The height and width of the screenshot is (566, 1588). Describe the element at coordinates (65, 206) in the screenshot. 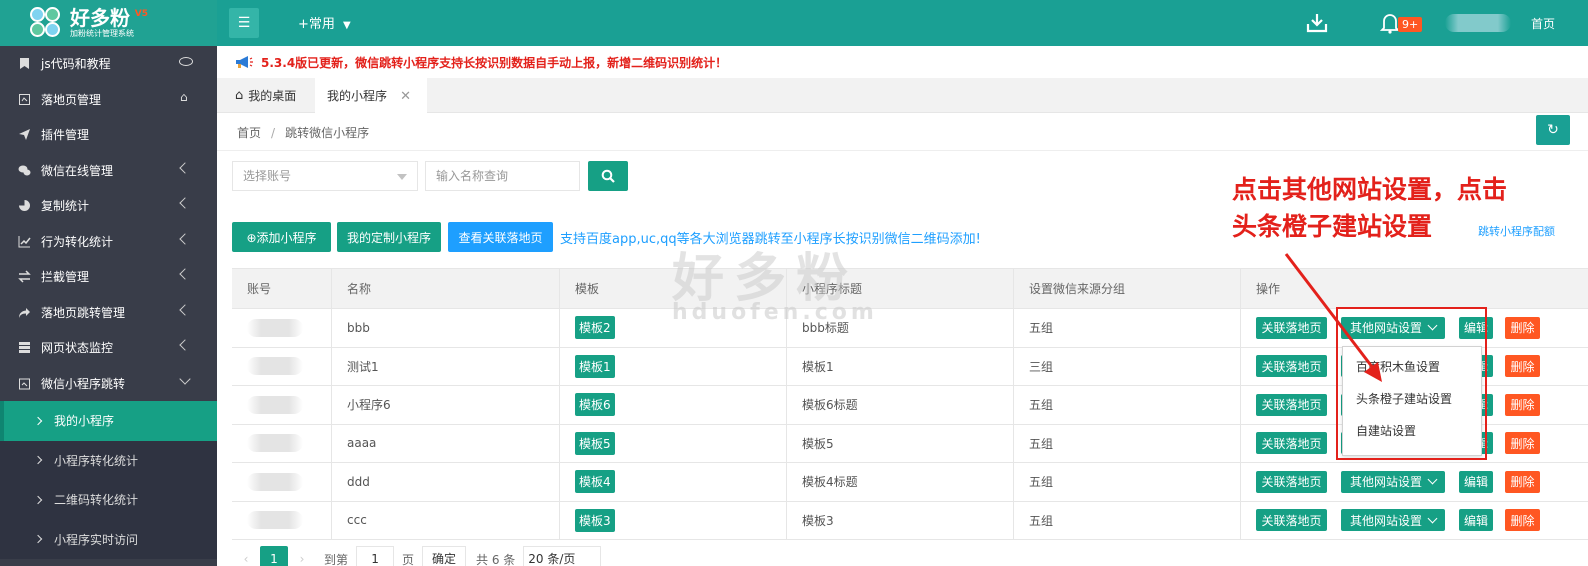

I see `sidebar-item-label: 复制统计` at that location.